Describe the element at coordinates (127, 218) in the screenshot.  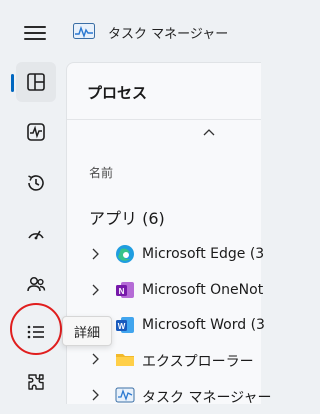
I see `apps-group-header: アプリ (6)` at that location.